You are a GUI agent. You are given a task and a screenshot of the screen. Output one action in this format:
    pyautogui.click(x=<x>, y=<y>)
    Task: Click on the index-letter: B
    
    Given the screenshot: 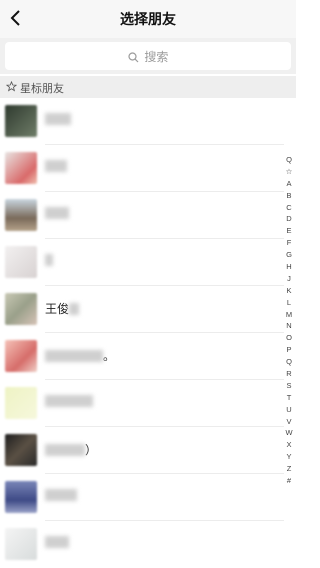 What is the action you would take?
    pyautogui.click(x=289, y=196)
    